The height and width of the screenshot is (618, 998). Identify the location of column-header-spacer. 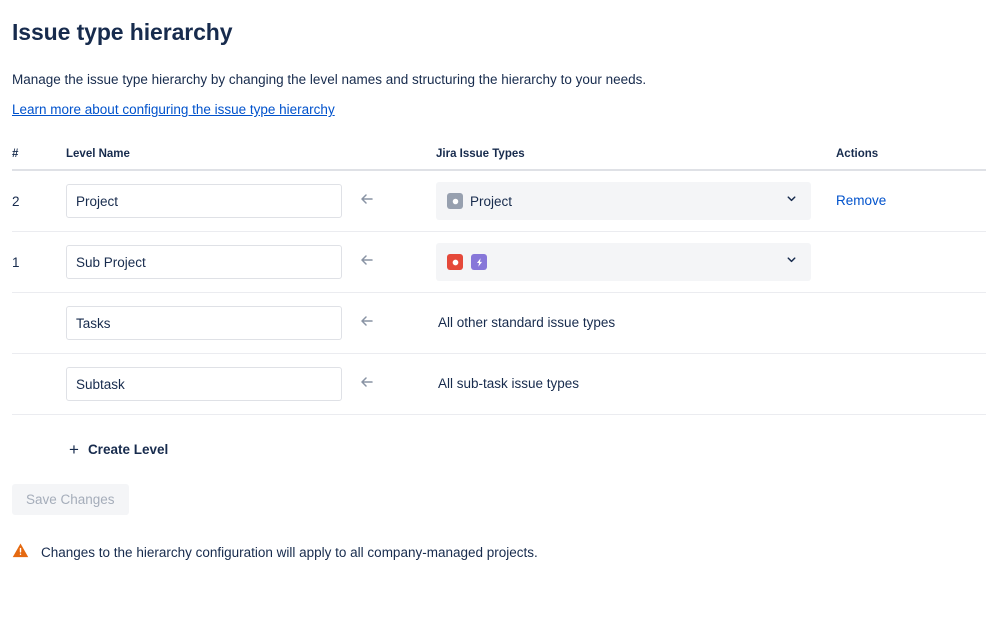
(396, 159).